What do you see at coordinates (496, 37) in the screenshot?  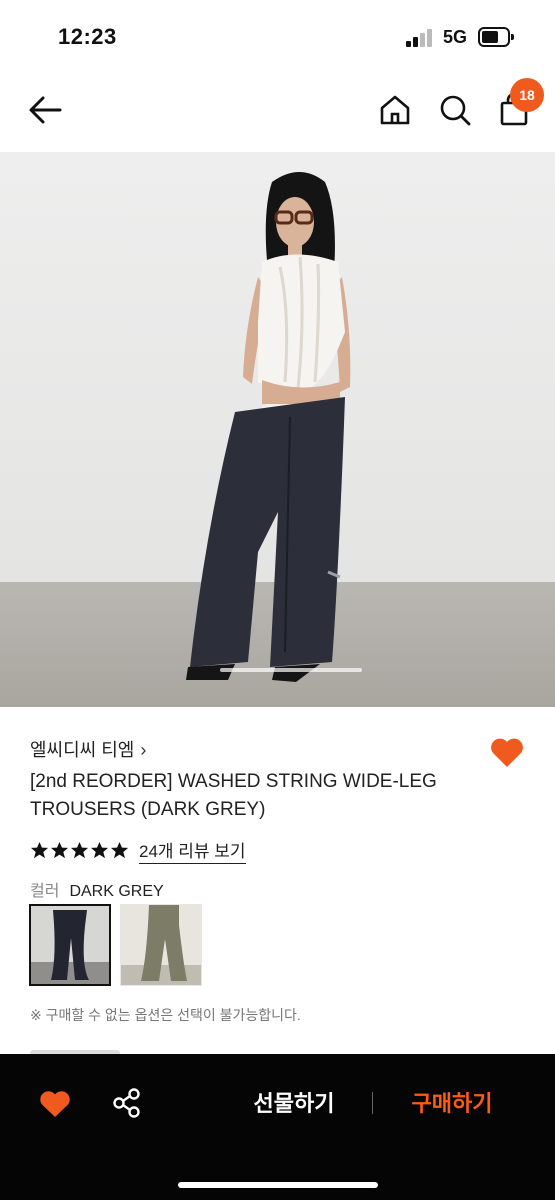 I see `battery-icon` at bounding box center [496, 37].